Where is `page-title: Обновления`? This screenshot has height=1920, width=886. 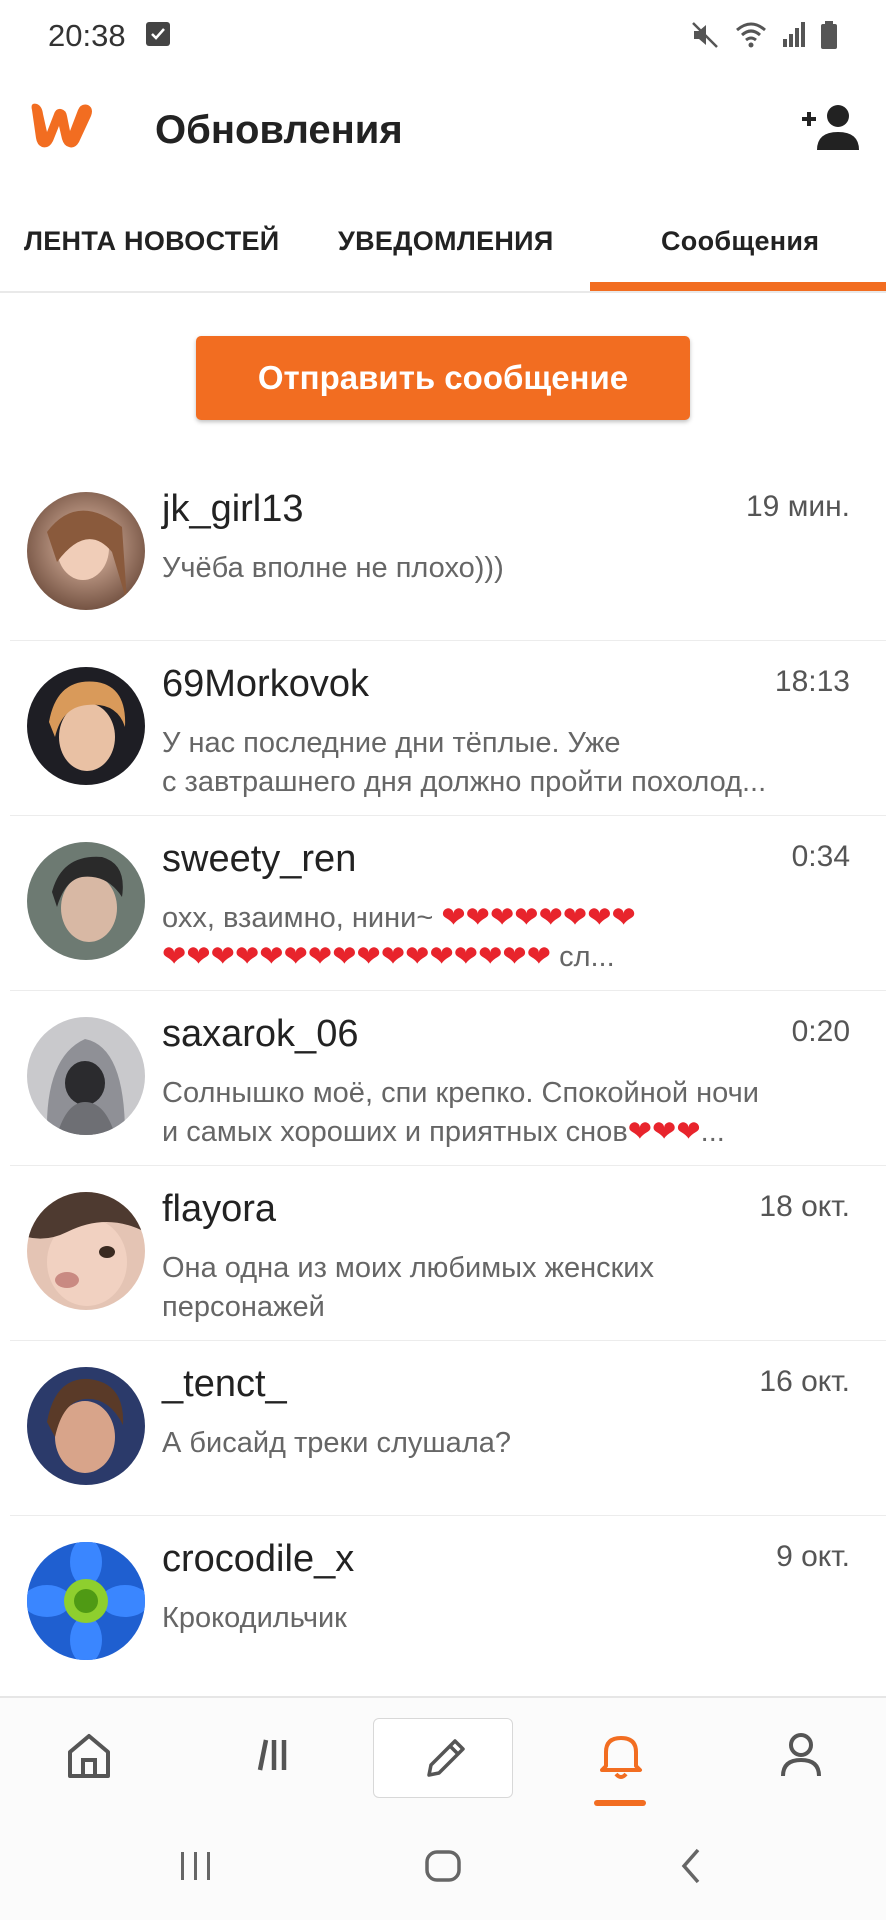
page-title: Обновления is located at coordinates (279, 130).